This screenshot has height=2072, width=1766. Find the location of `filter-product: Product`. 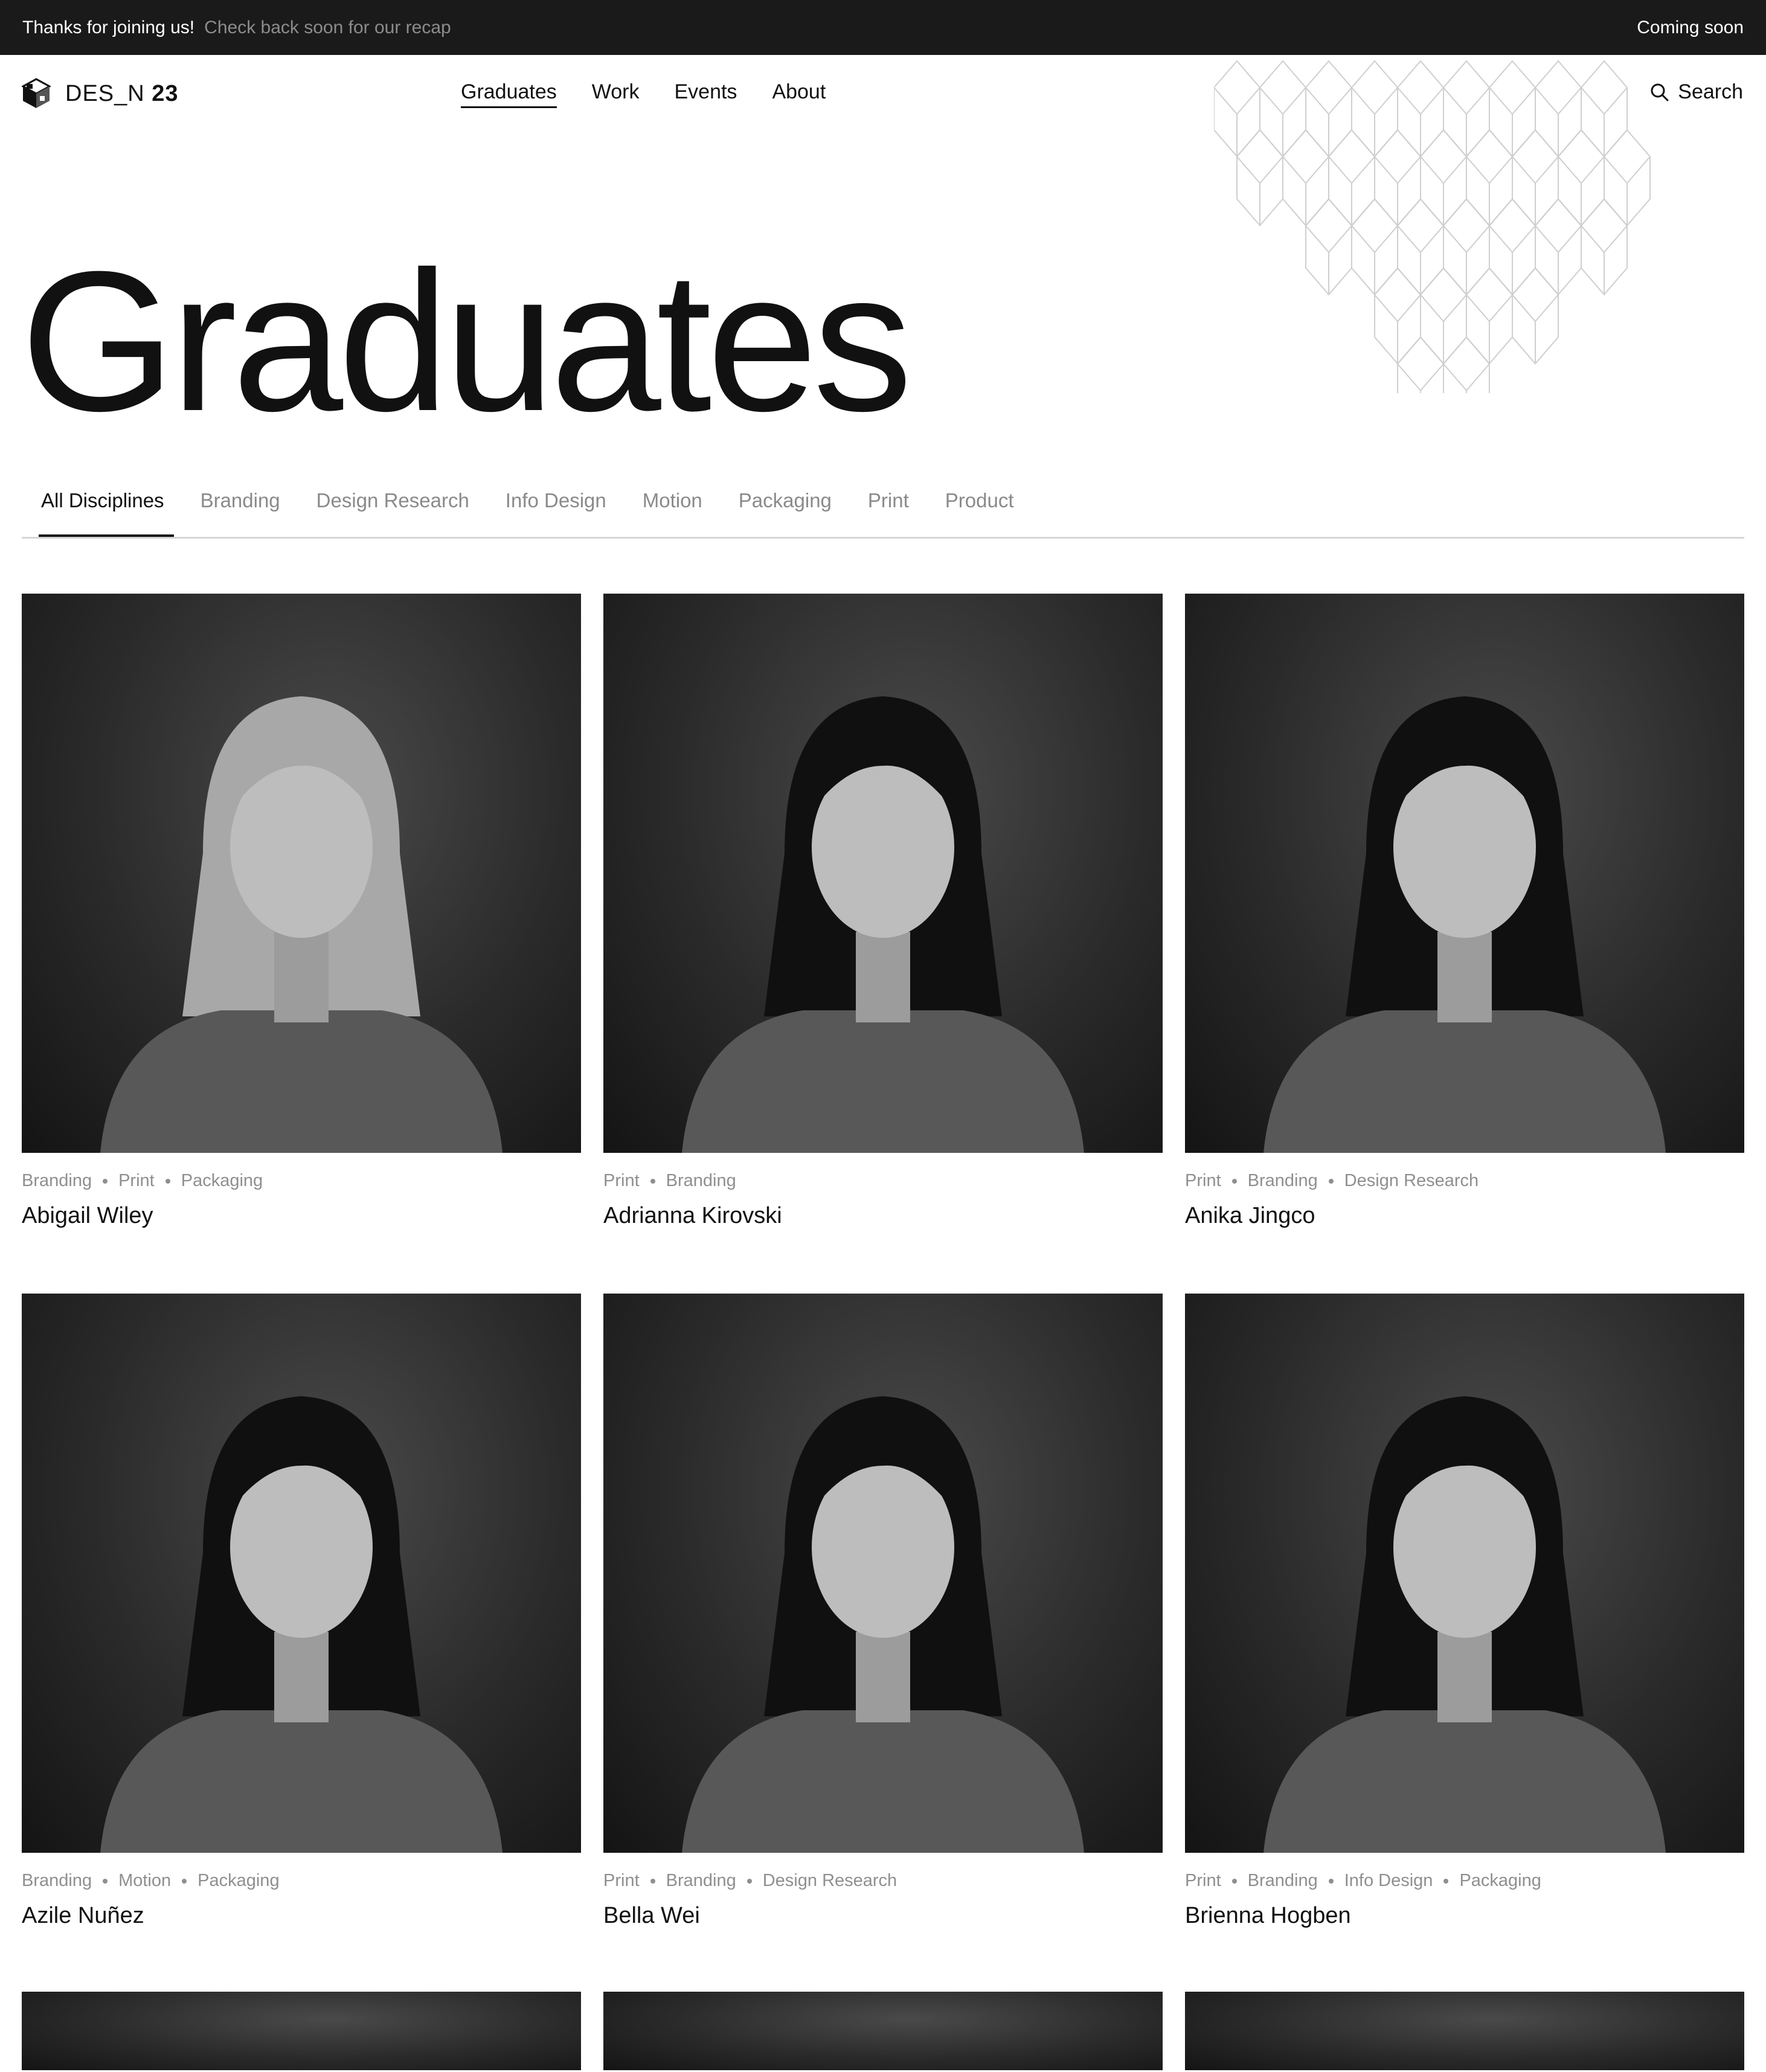

filter-product: Product is located at coordinates (980, 506).